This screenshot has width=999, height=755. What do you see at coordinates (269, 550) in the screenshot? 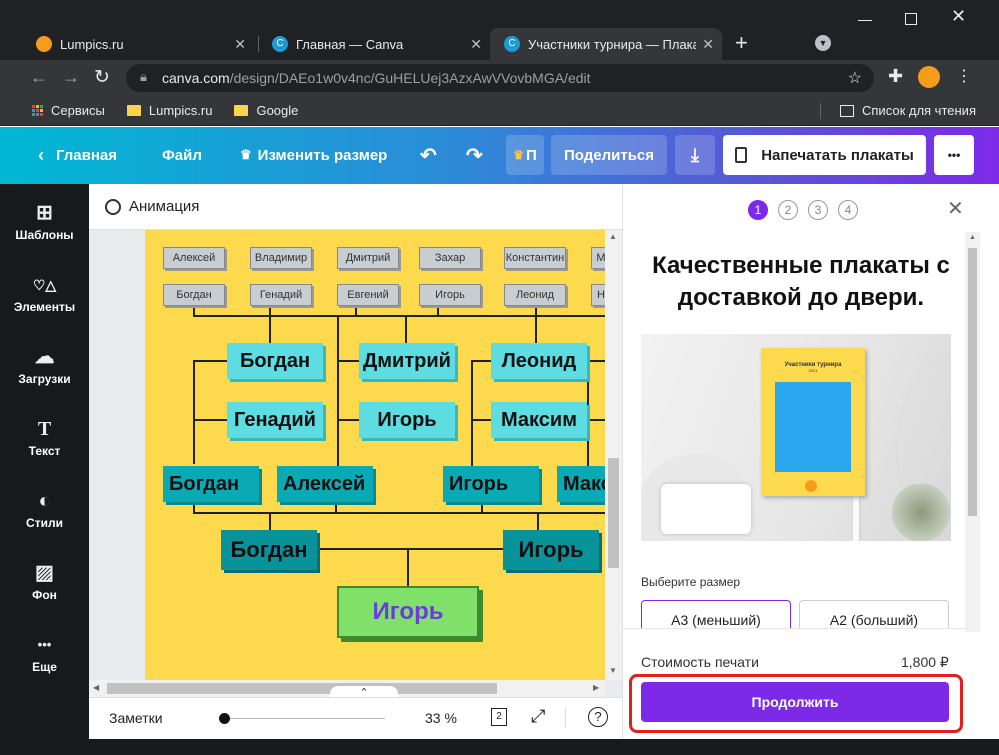
I see `final-card: Богдан` at bounding box center [269, 550].